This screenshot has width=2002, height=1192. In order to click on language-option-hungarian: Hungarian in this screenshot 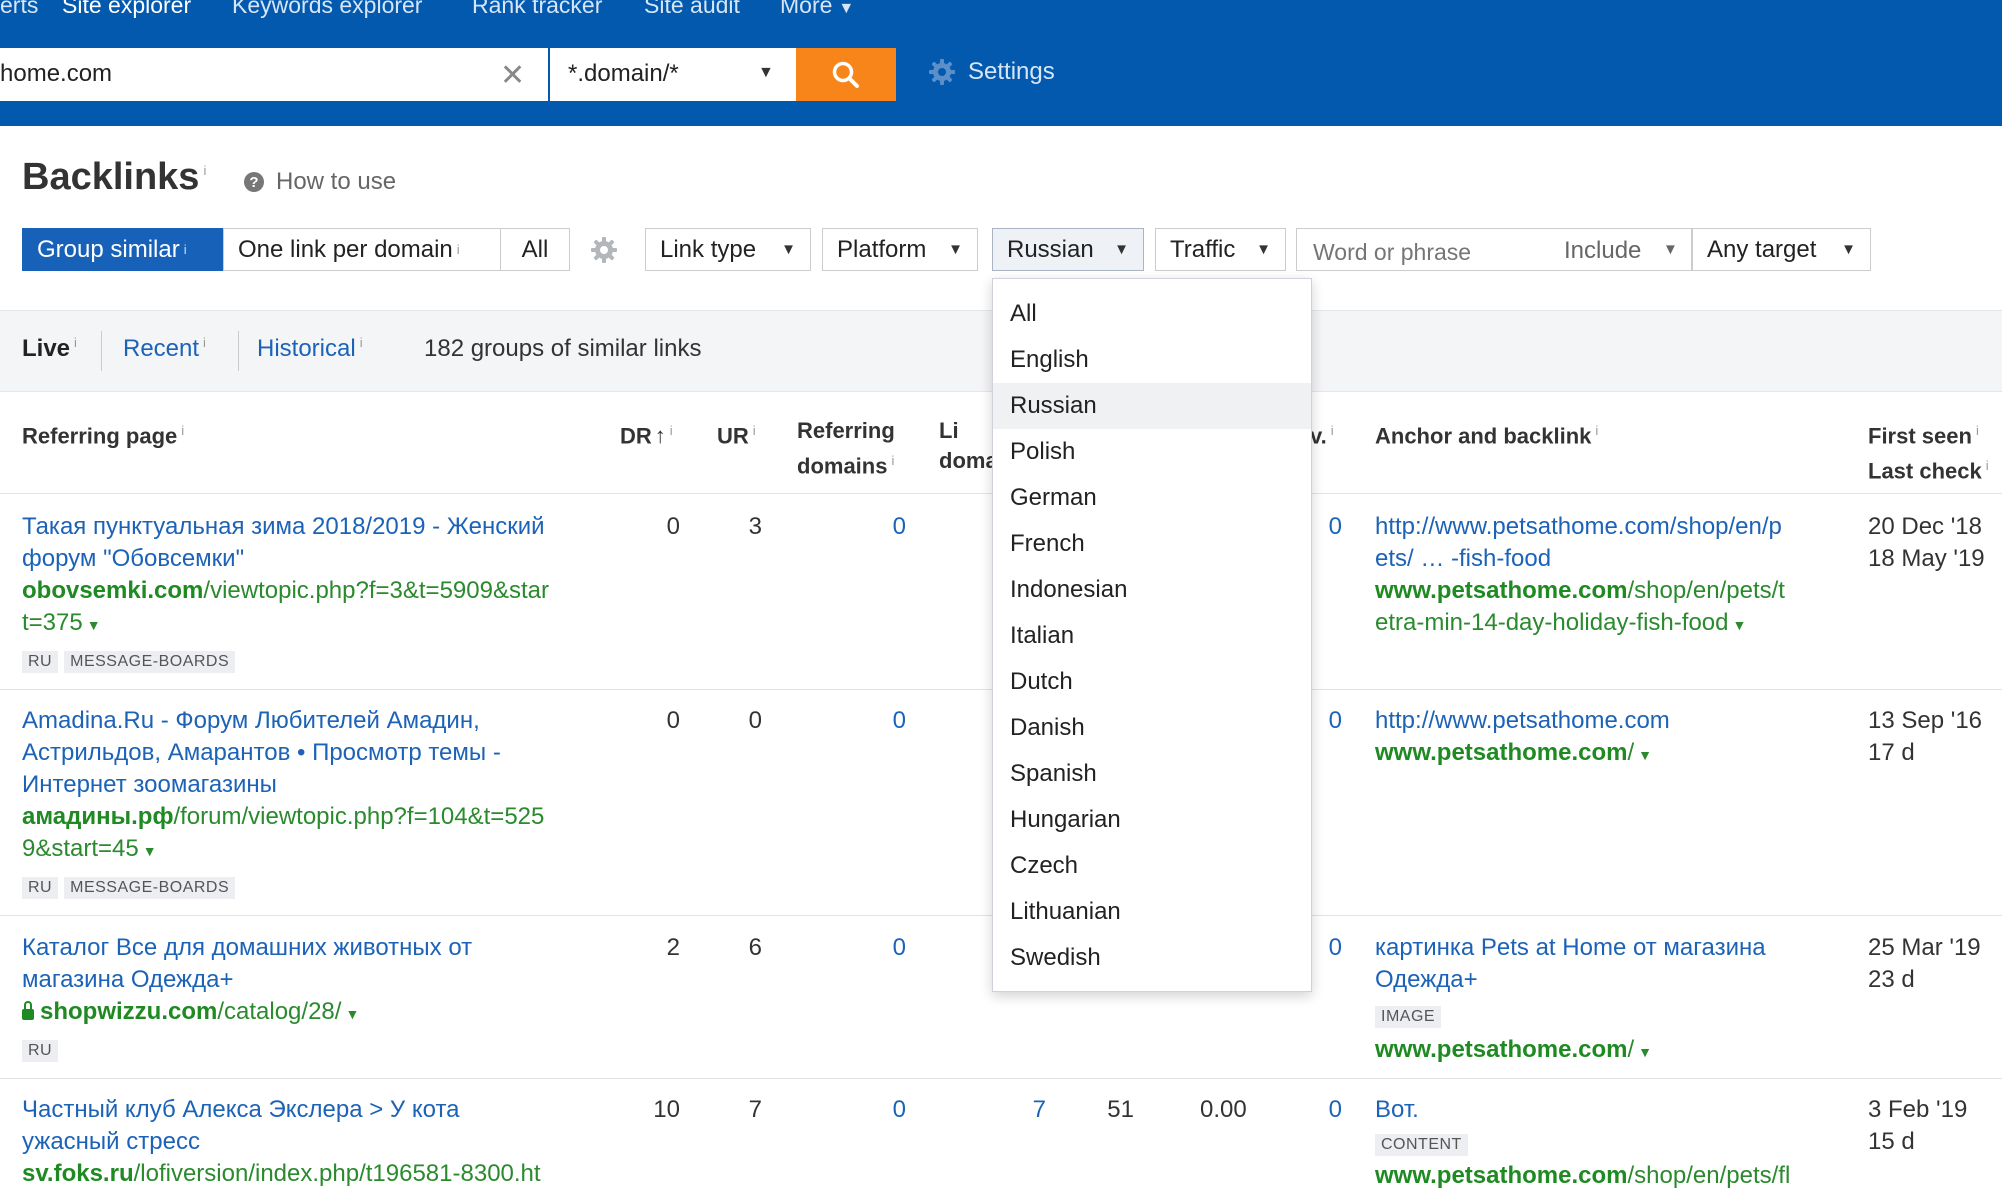, I will do `click(1152, 820)`.